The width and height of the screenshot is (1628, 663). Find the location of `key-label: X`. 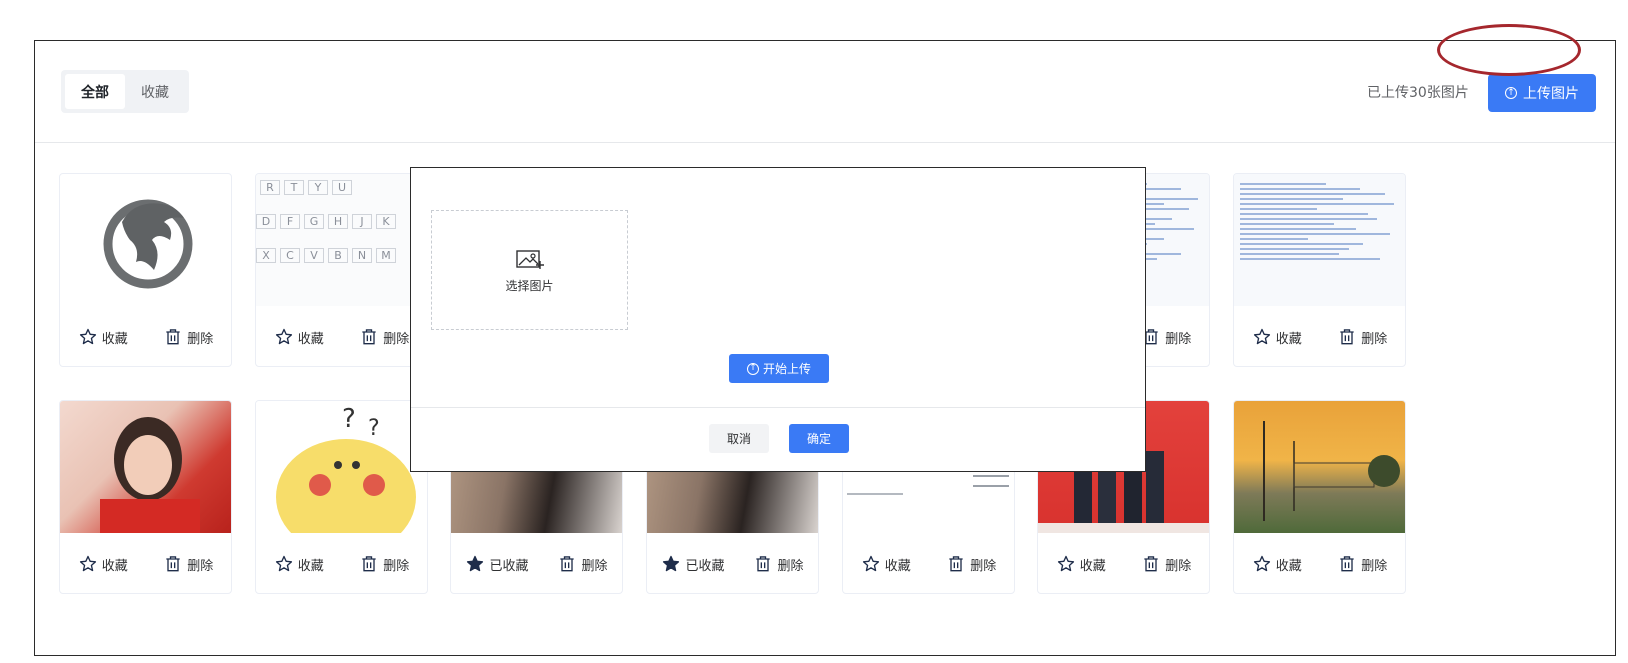

key-label: X is located at coordinates (266, 255).